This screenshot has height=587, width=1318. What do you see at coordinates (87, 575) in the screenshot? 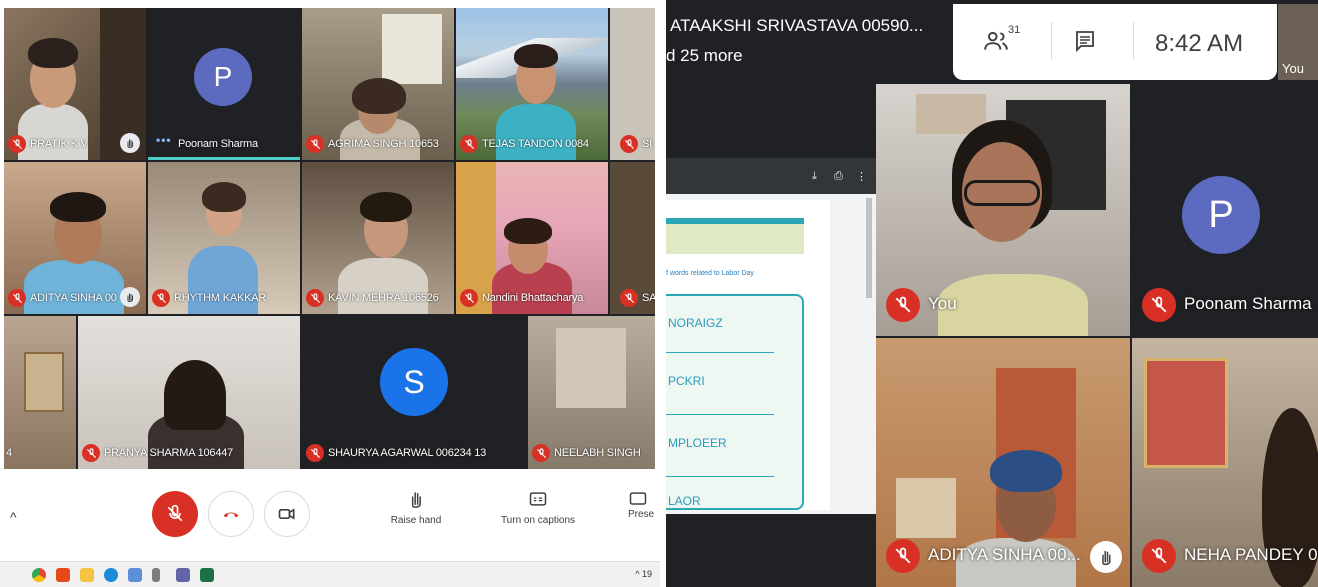
I see `folder-icon` at bounding box center [87, 575].